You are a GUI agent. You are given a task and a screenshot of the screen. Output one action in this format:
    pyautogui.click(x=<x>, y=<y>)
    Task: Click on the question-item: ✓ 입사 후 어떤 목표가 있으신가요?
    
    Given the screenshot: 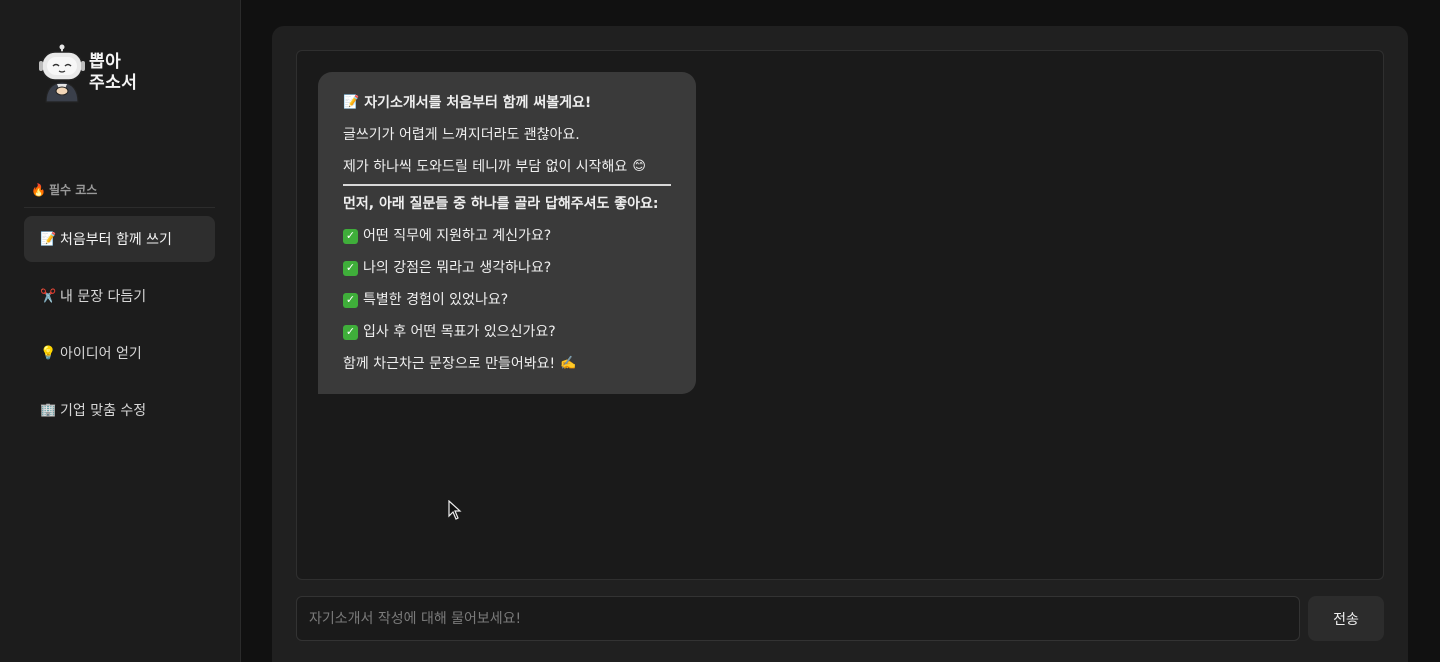 What is the action you would take?
    pyautogui.click(x=507, y=332)
    